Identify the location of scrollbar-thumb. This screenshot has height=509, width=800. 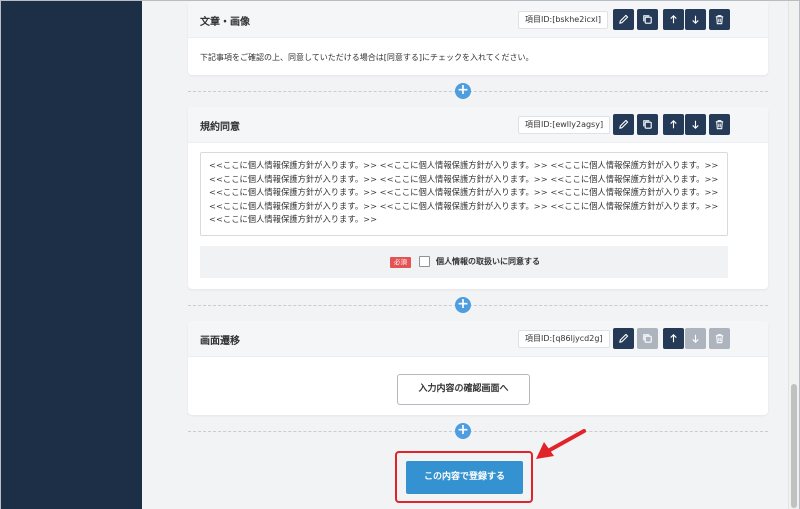
(794, 446).